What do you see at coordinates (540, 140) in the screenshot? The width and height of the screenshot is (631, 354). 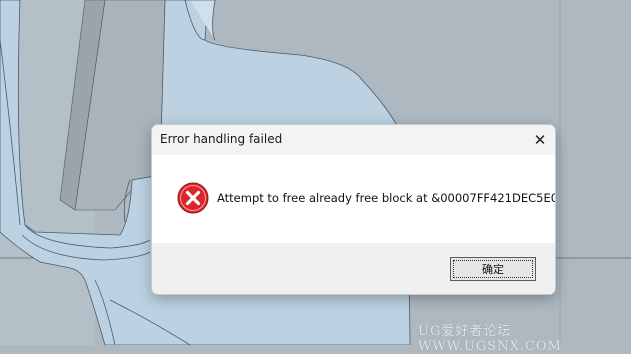 I see `close-button: ✕` at bounding box center [540, 140].